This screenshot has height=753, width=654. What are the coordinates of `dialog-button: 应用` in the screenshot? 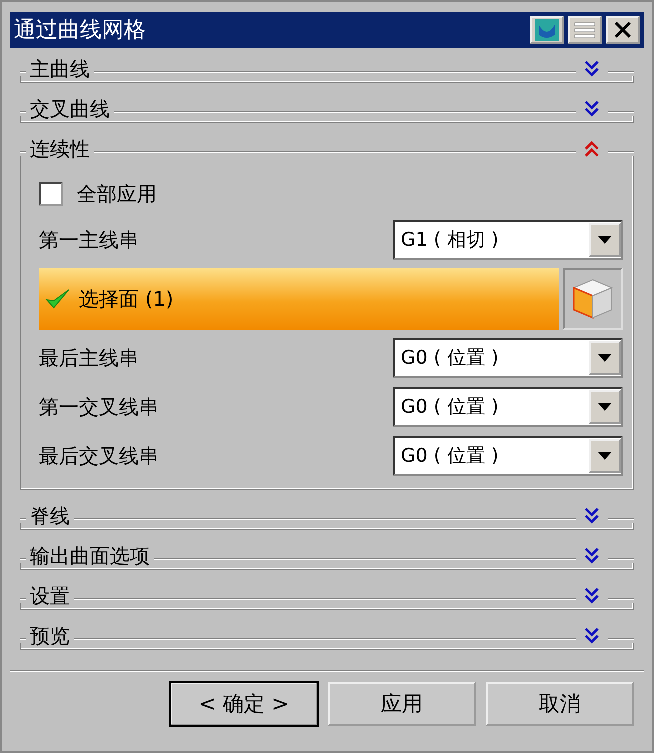 It's located at (402, 704).